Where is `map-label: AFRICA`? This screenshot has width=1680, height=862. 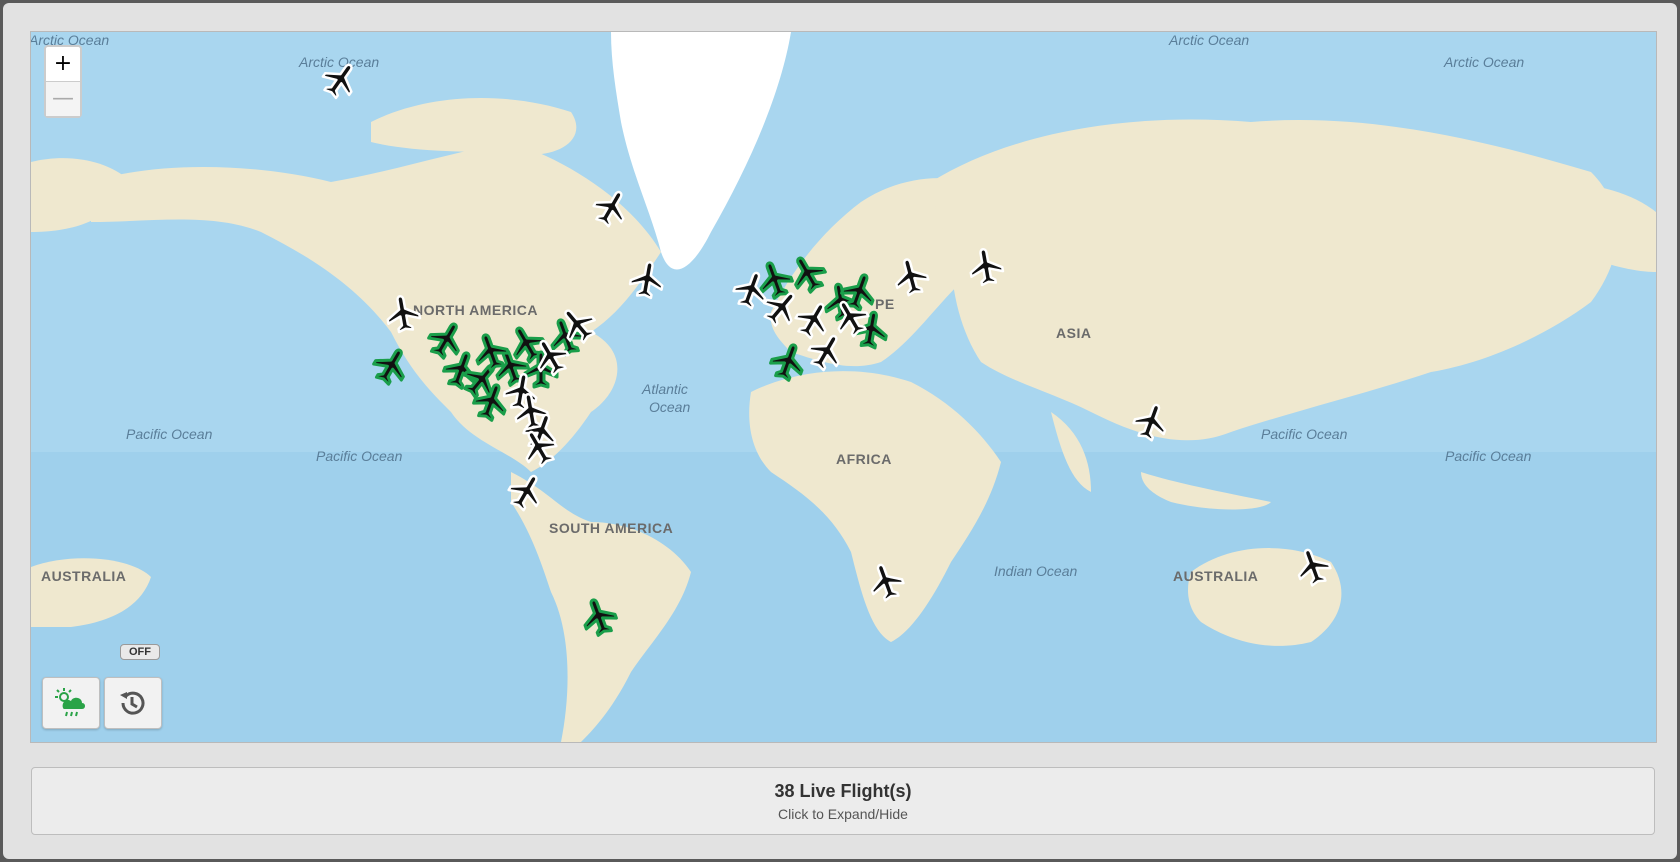
map-label: AFRICA is located at coordinates (864, 459).